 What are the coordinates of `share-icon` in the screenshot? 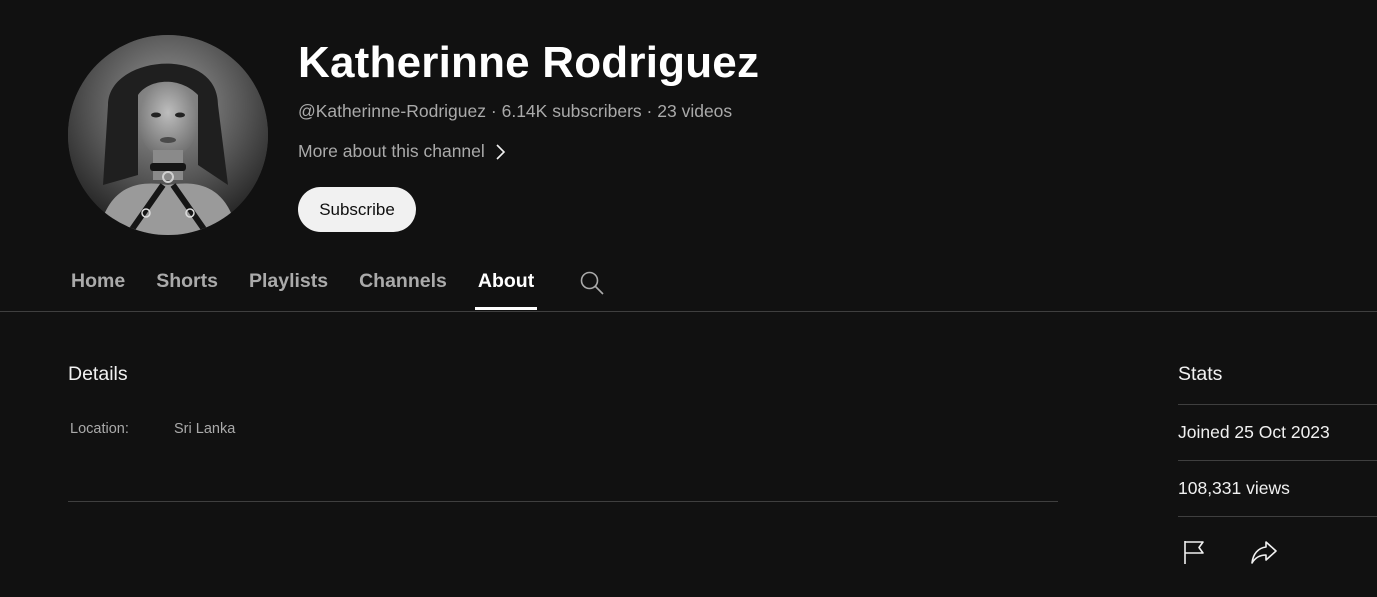 It's located at (1264, 552).